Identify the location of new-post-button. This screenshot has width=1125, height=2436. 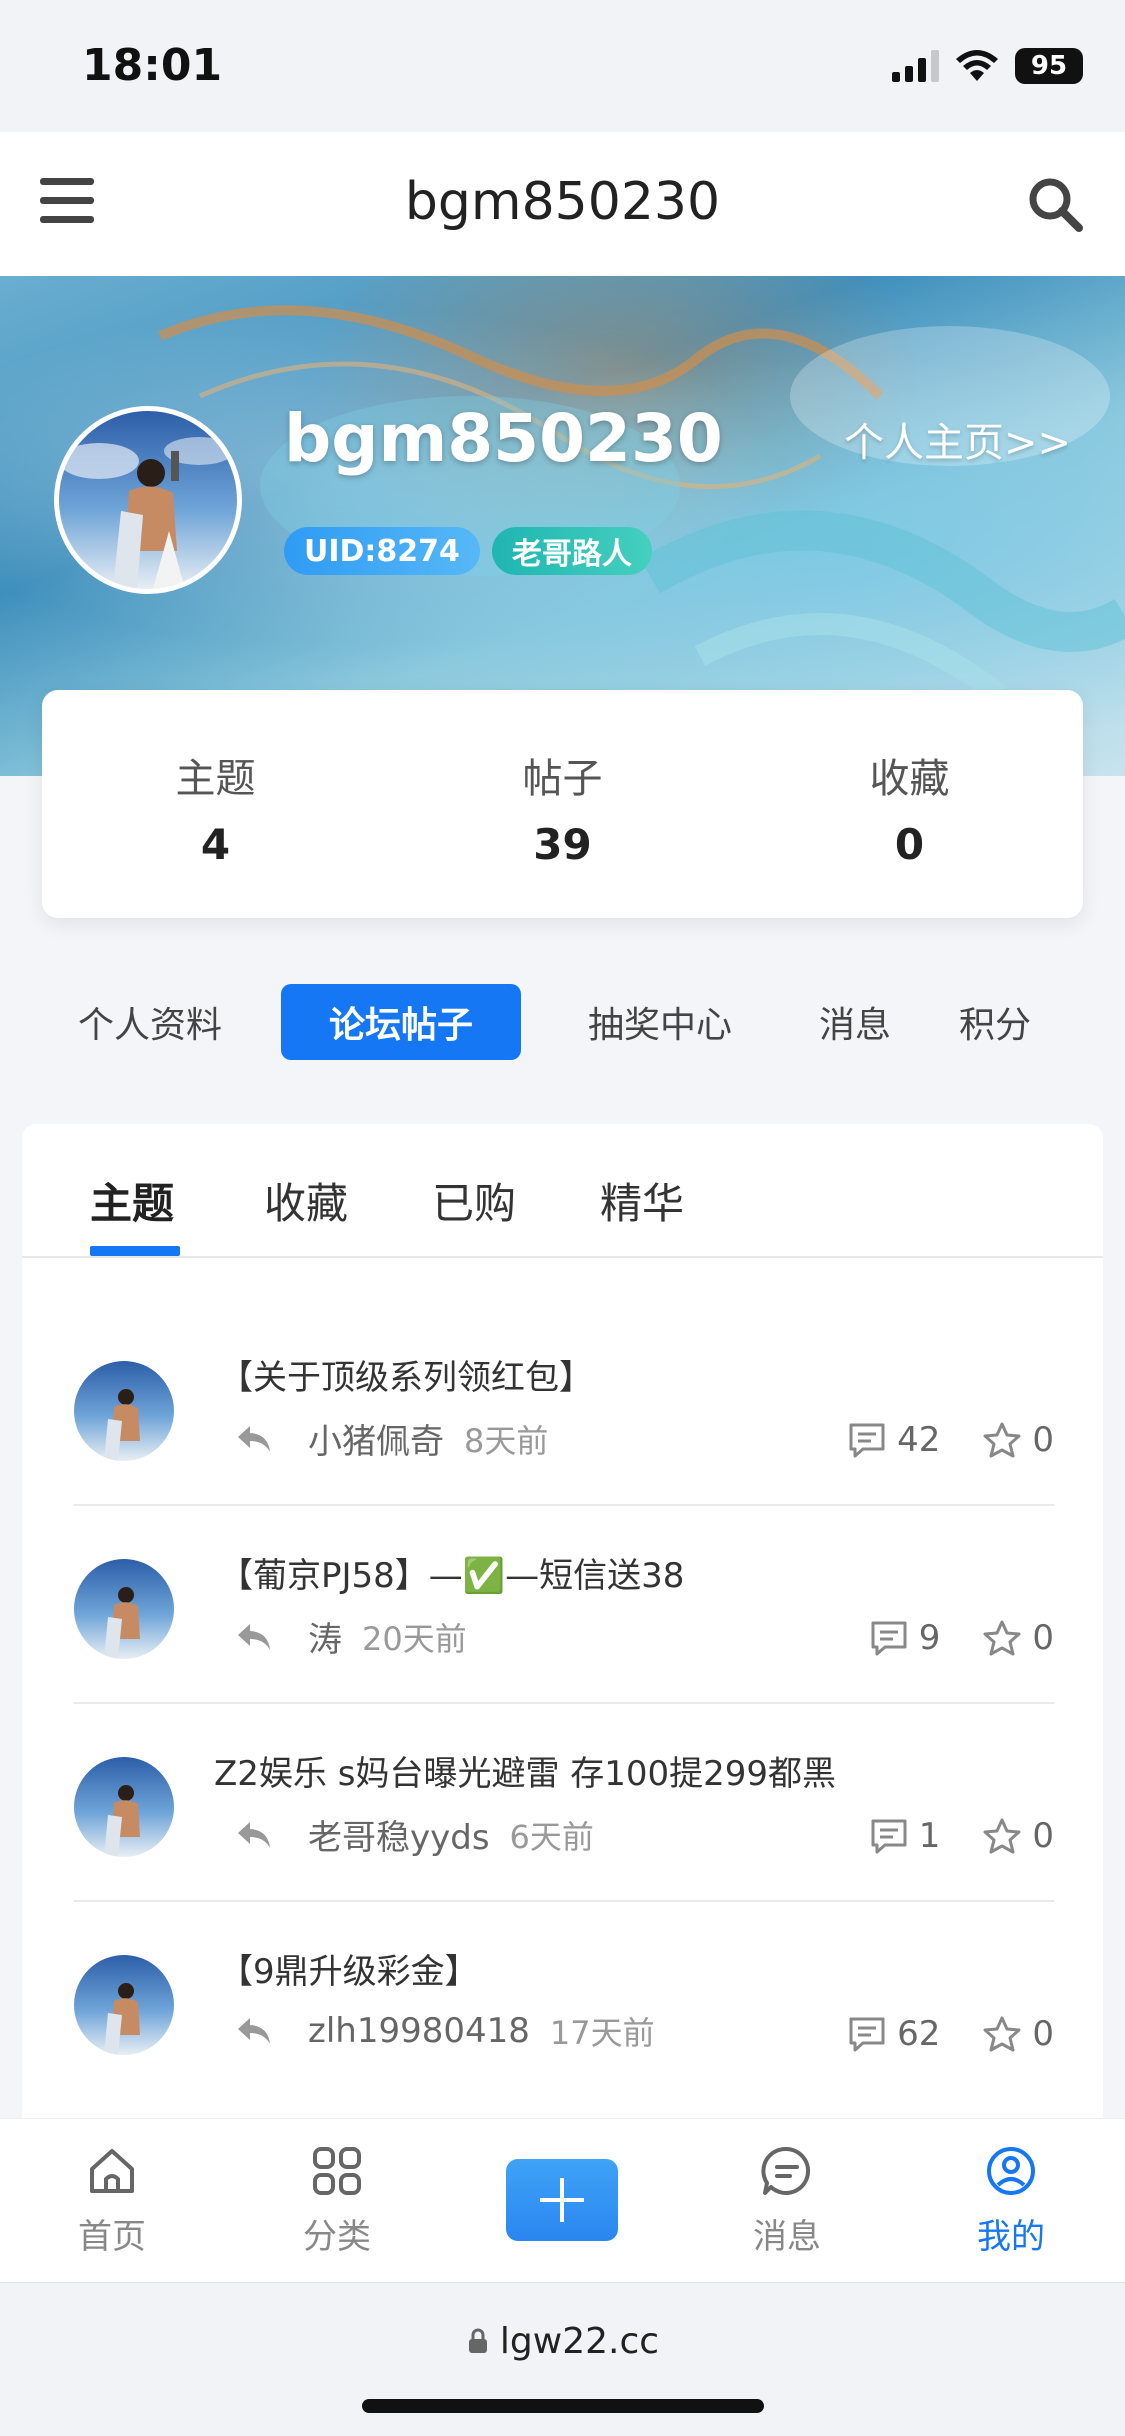
(562, 2200).